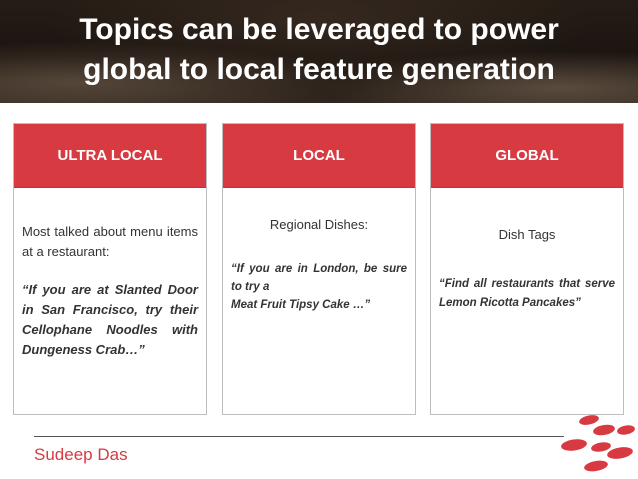 The height and width of the screenshot is (479, 638). I want to click on card-heading: LOCAL, so click(319, 156).